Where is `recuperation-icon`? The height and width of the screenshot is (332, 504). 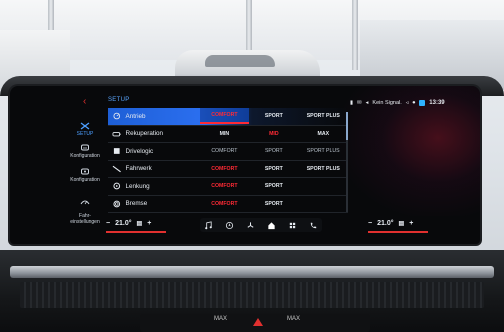
recuperation-icon is located at coordinates (116, 134).